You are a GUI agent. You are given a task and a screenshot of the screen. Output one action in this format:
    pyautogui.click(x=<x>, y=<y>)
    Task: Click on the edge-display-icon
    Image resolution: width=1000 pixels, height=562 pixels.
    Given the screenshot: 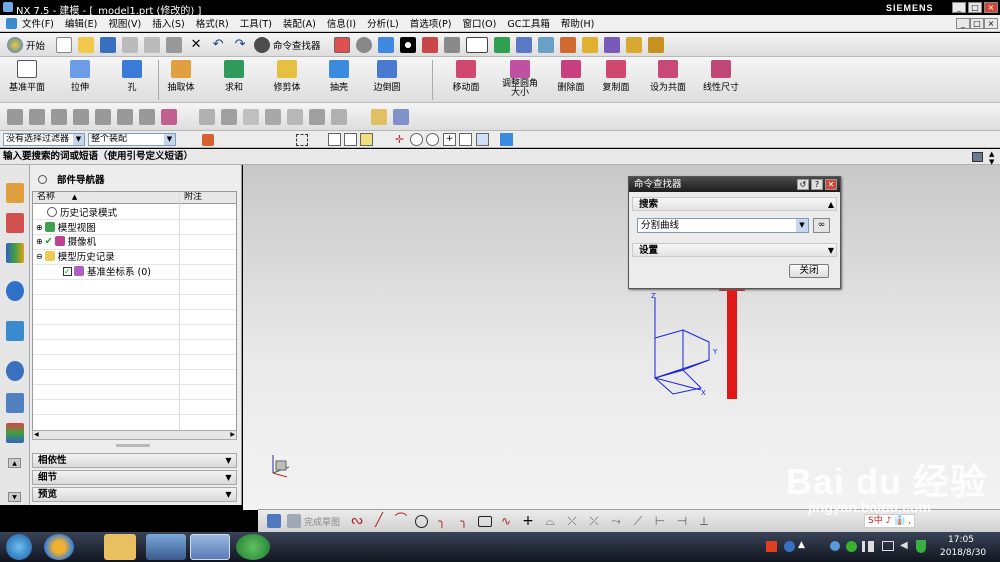 What is the action you would take?
    pyautogui.click(x=407, y=44)
    